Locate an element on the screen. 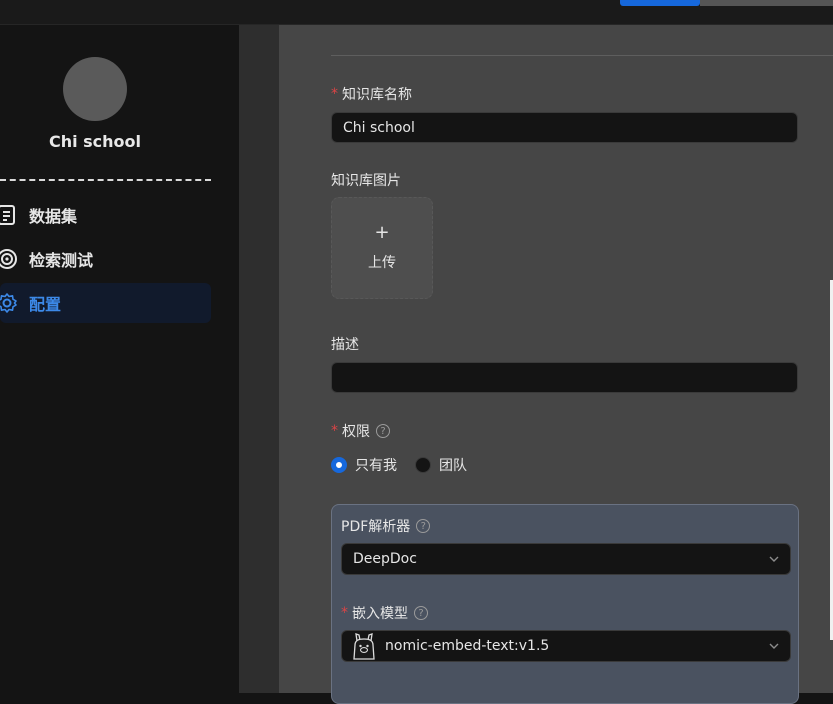 This screenshot has width=833, height=704. sidebar-divider is located at coordinates (105, 180).